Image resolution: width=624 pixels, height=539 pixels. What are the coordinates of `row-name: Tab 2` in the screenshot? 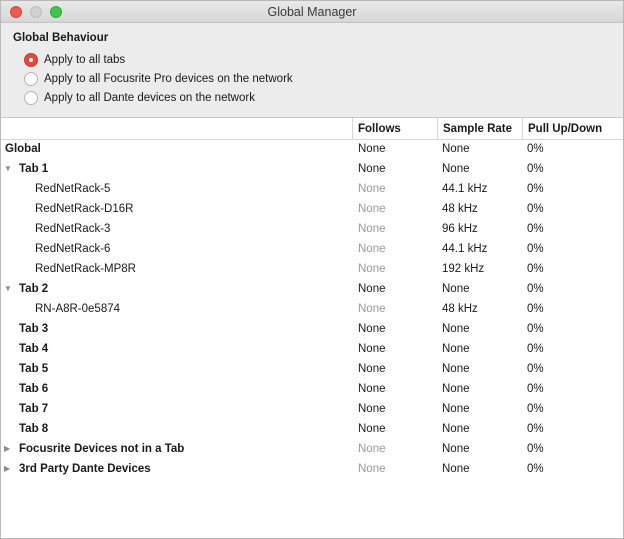 It's located at (34, 289).